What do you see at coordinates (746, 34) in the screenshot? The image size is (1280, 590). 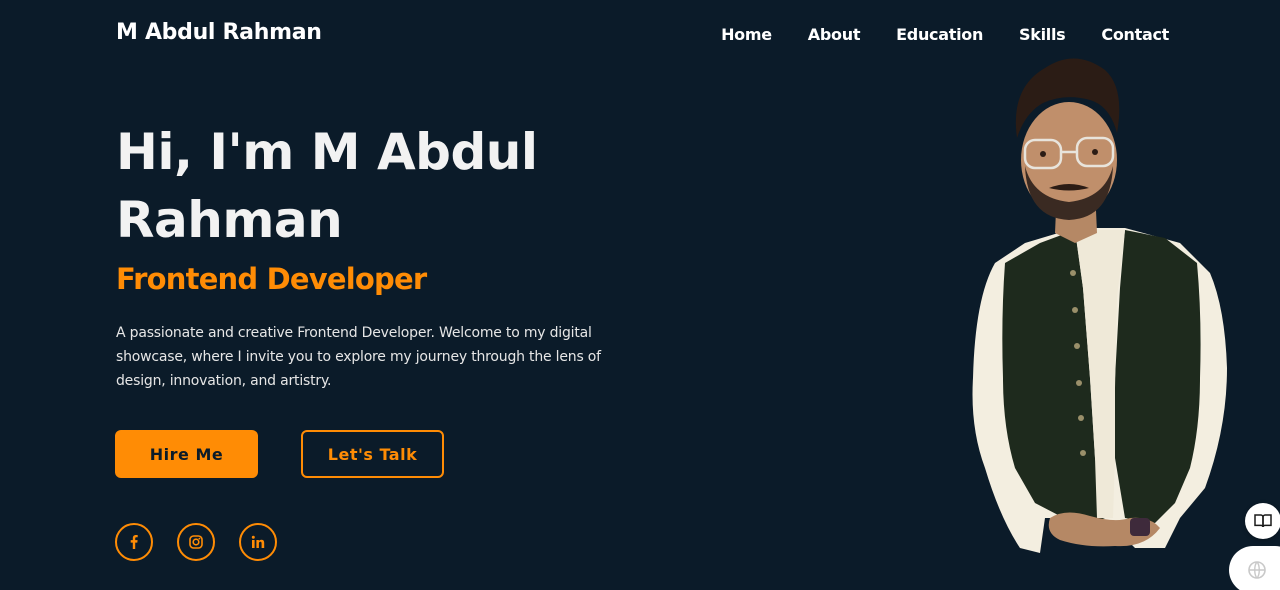 I see `nav-home: Home` at bounding box center [746, 34].